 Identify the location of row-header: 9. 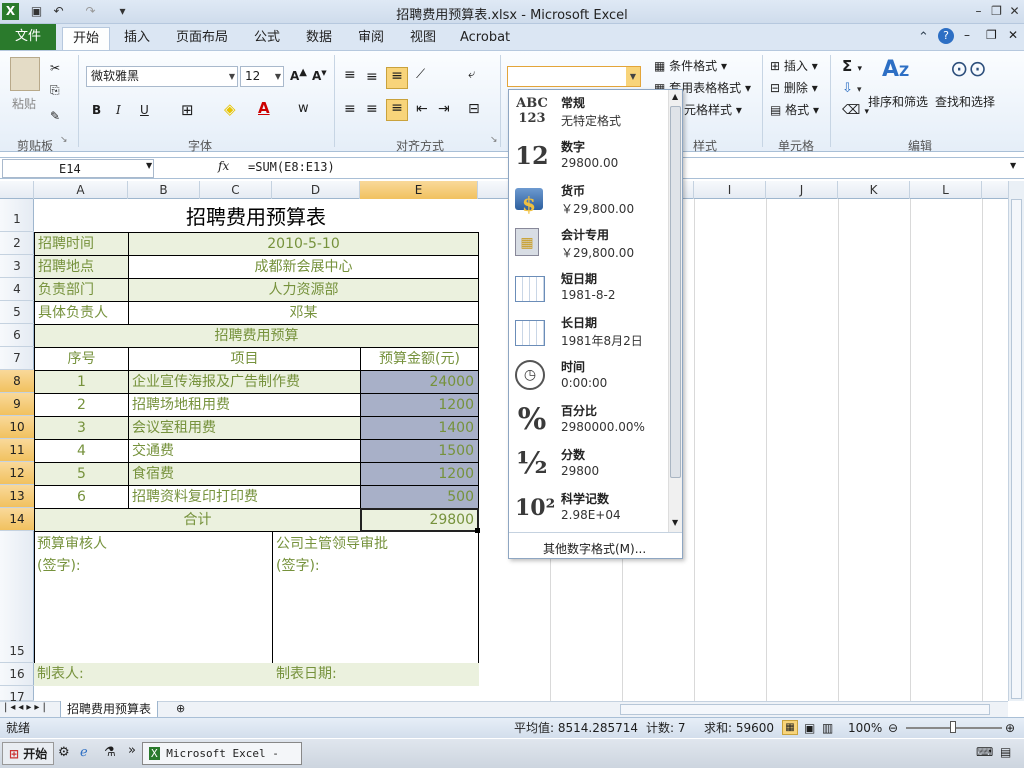
(17, 404).